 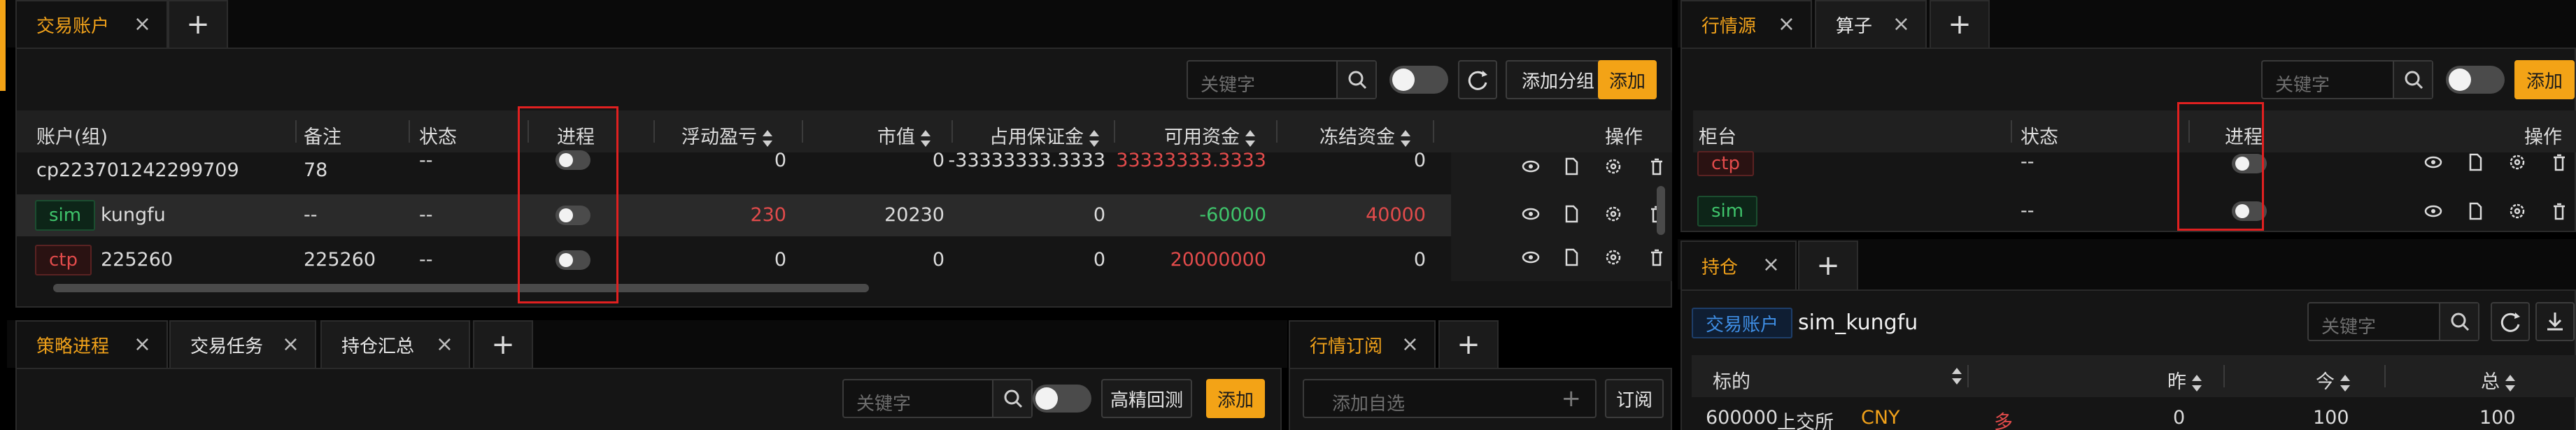 I want to click on add-account-button: 添加, so click(x=1628, y=80).